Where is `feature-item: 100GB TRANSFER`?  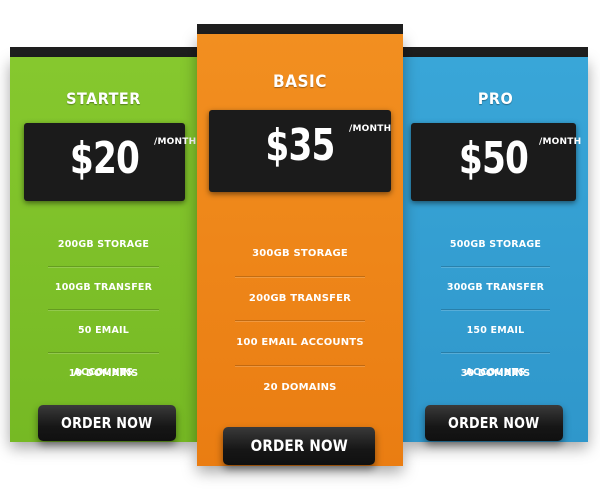
feature-item: 100GB TRANSFER is located at coordinates (103, 288).